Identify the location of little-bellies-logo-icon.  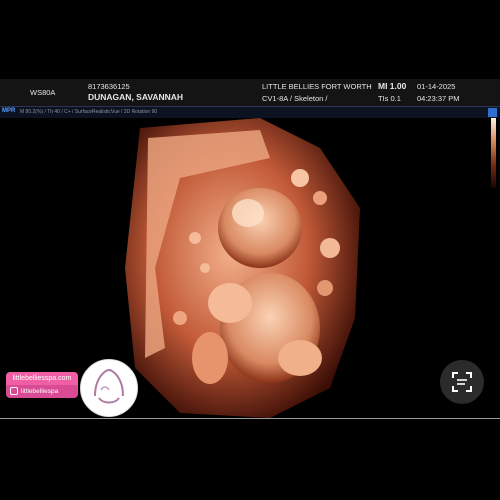
(109, 388).